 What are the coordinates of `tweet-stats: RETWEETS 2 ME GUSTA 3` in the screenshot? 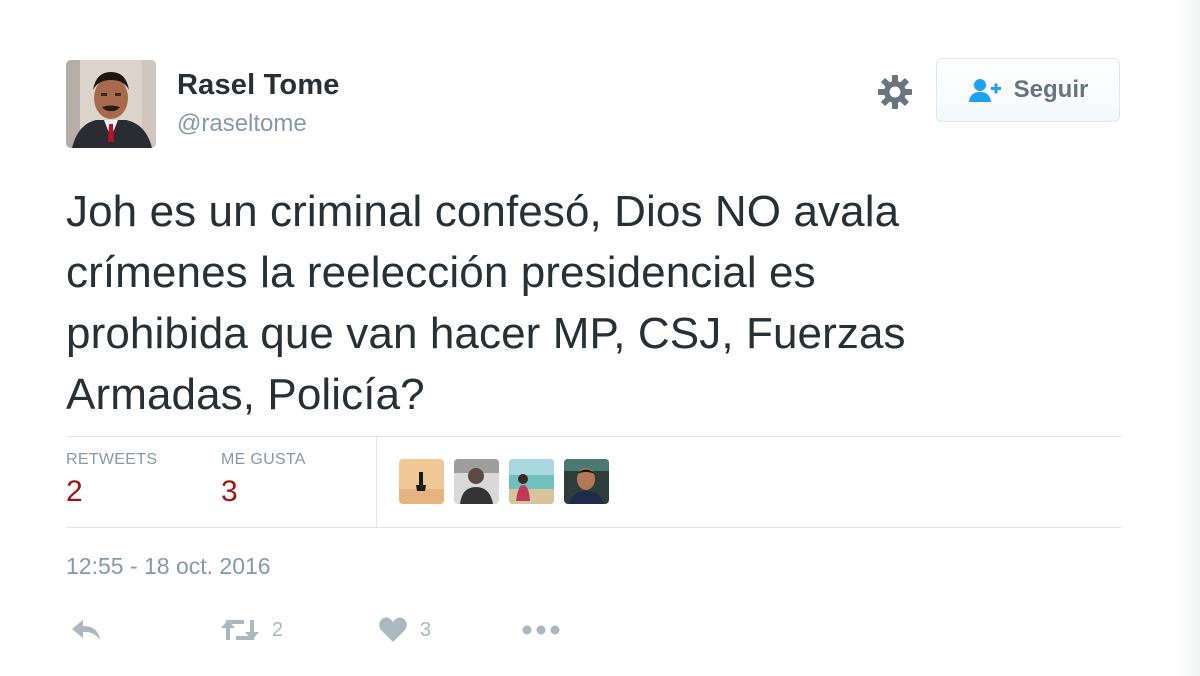 It's located at (594, 482).